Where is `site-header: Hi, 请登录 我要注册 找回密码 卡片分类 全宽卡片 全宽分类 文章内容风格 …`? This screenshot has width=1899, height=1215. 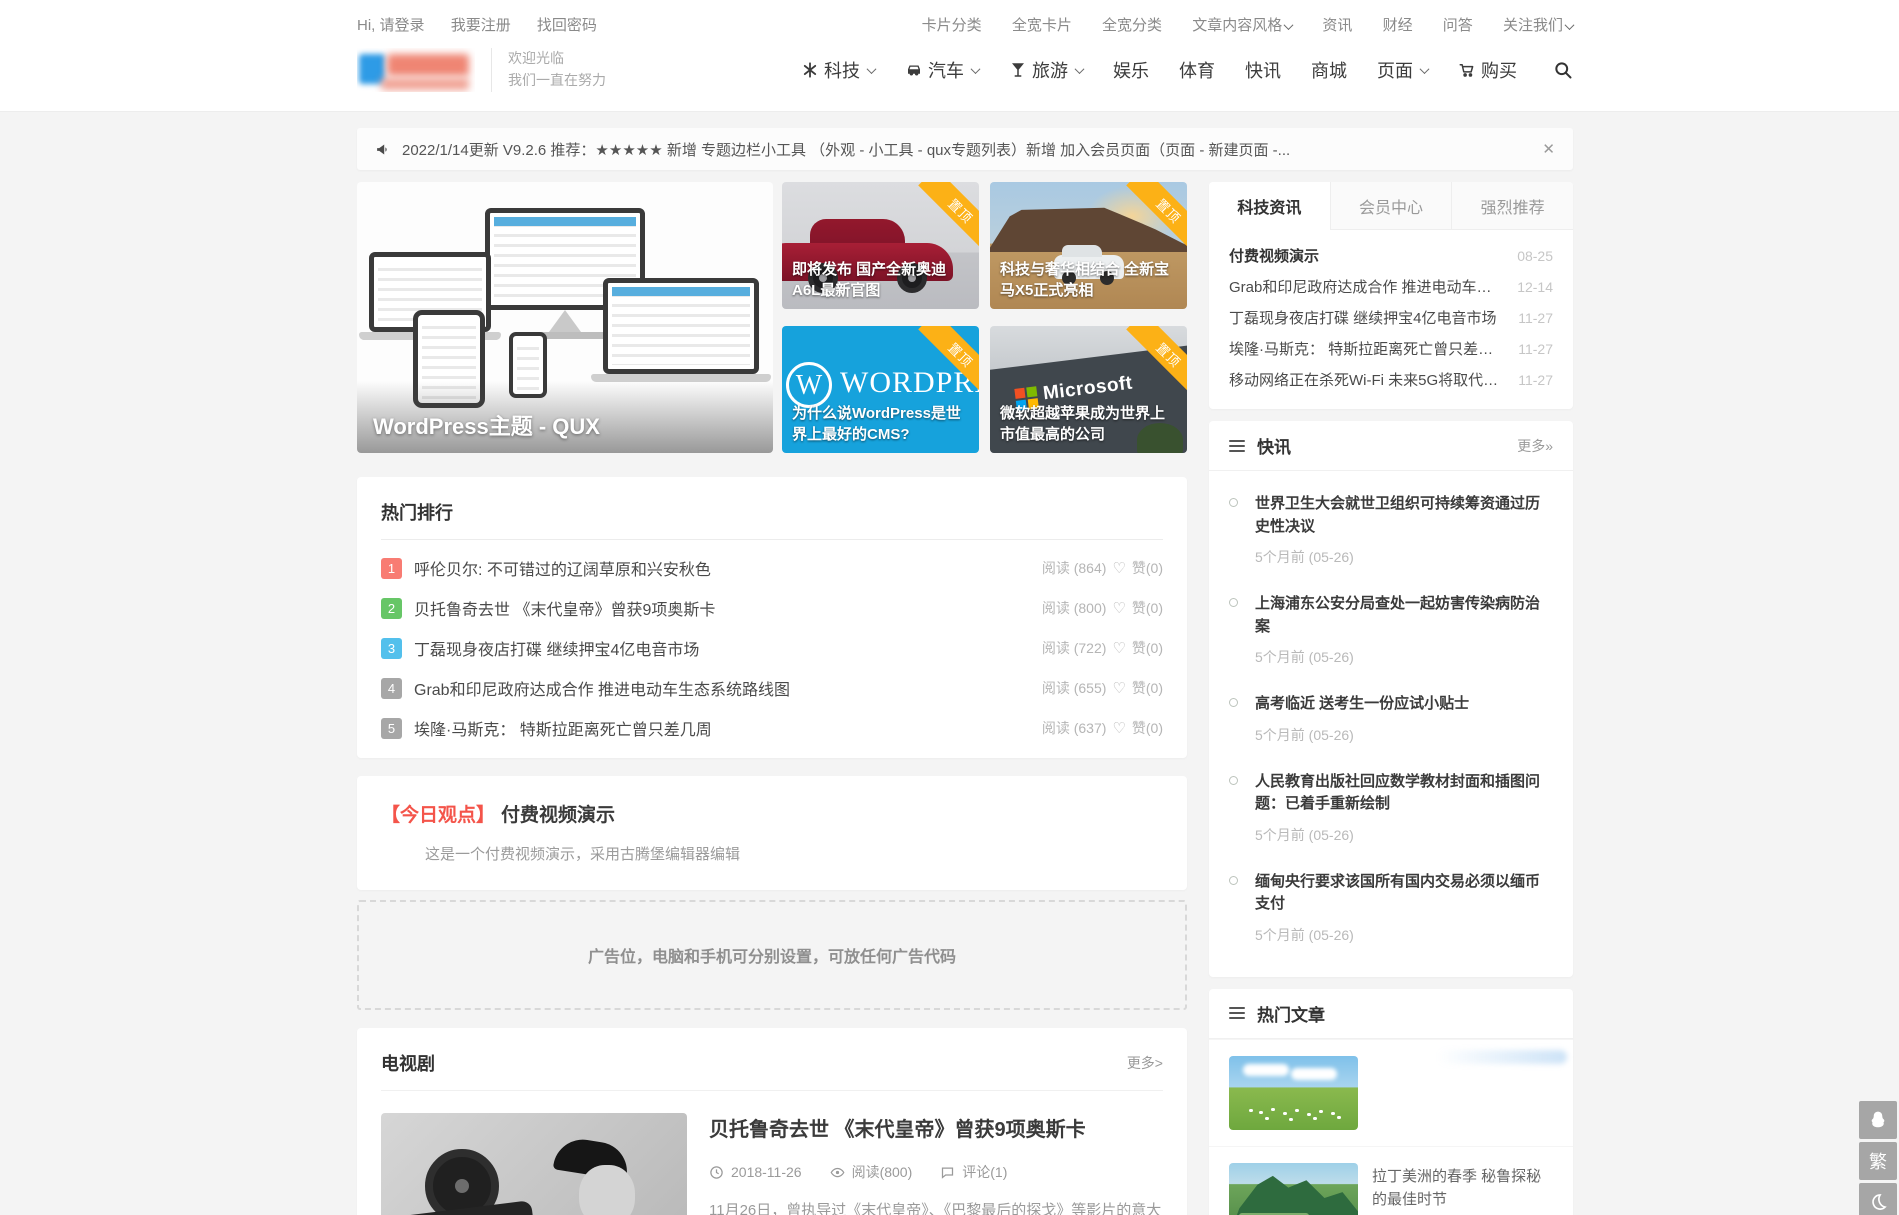 site-header: Hi, 请登录 我要注册 找回密码 卡片分类 全宽卡片 全宽分类 文章内容风格 … is located at coordinates (949, 56).